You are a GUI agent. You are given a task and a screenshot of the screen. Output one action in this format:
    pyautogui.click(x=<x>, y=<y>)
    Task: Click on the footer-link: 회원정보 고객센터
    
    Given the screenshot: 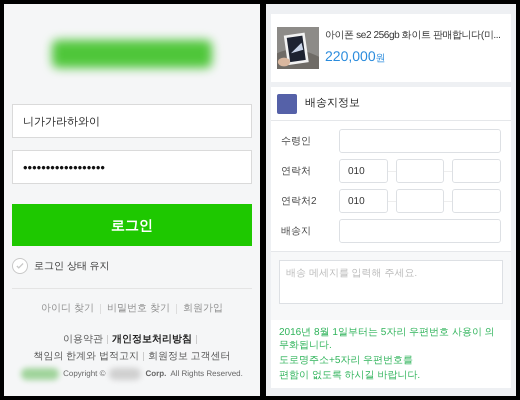 What is the action you would take?
    pyautogui.click(x=189, y=356)
    